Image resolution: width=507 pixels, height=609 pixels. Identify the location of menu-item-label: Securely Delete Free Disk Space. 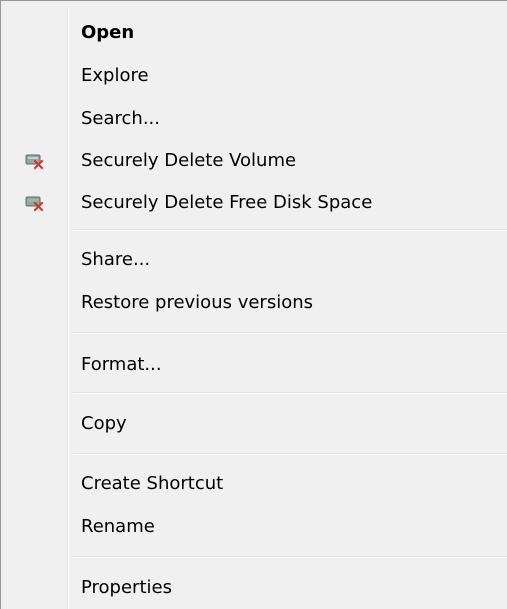
(227, 202).